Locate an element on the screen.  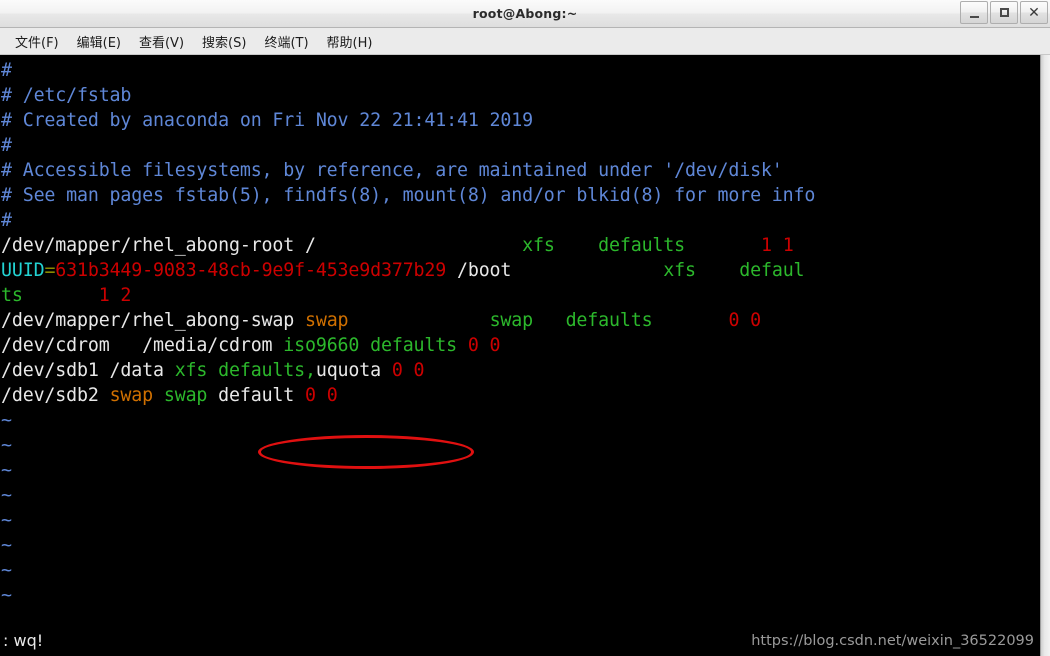
fstab-device: /dev/mapper/rhel_abong-swap is located at coordinates (153, 320).